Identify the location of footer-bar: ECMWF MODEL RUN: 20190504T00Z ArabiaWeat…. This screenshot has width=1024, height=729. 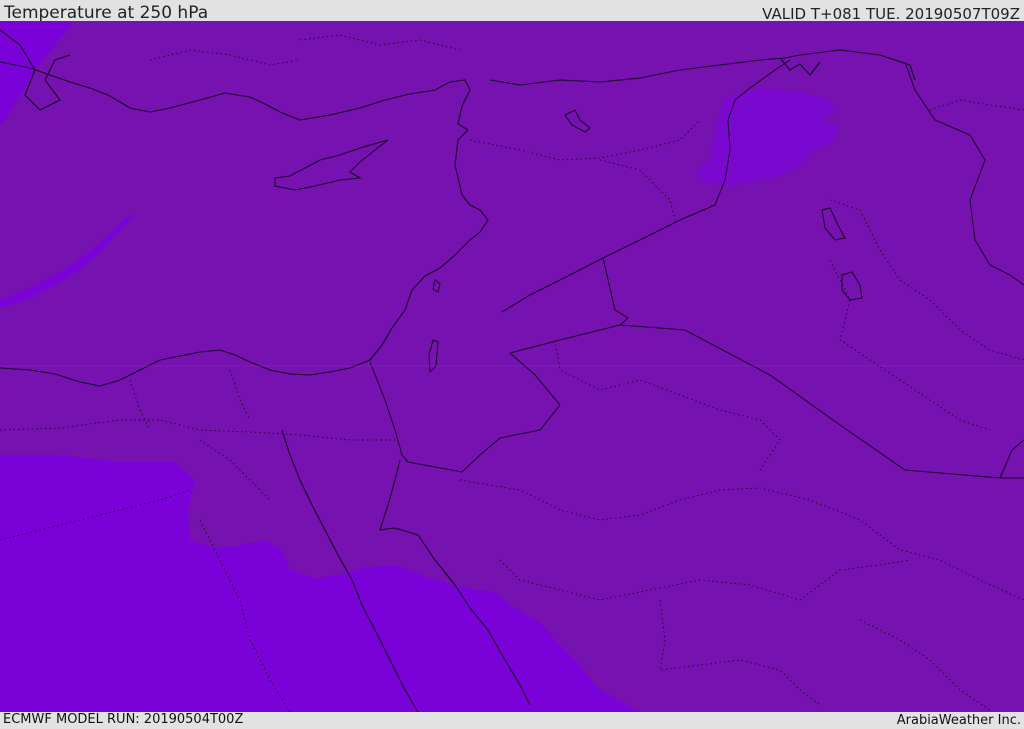
(512, 720).